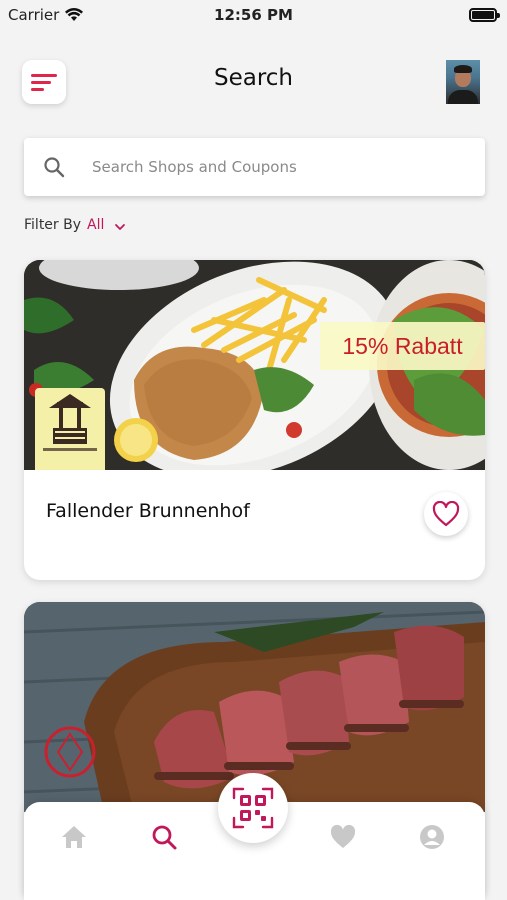 Image resolution: width=507 pixels, height=900 pixels. I want to click on avatar, so click(463, 82).